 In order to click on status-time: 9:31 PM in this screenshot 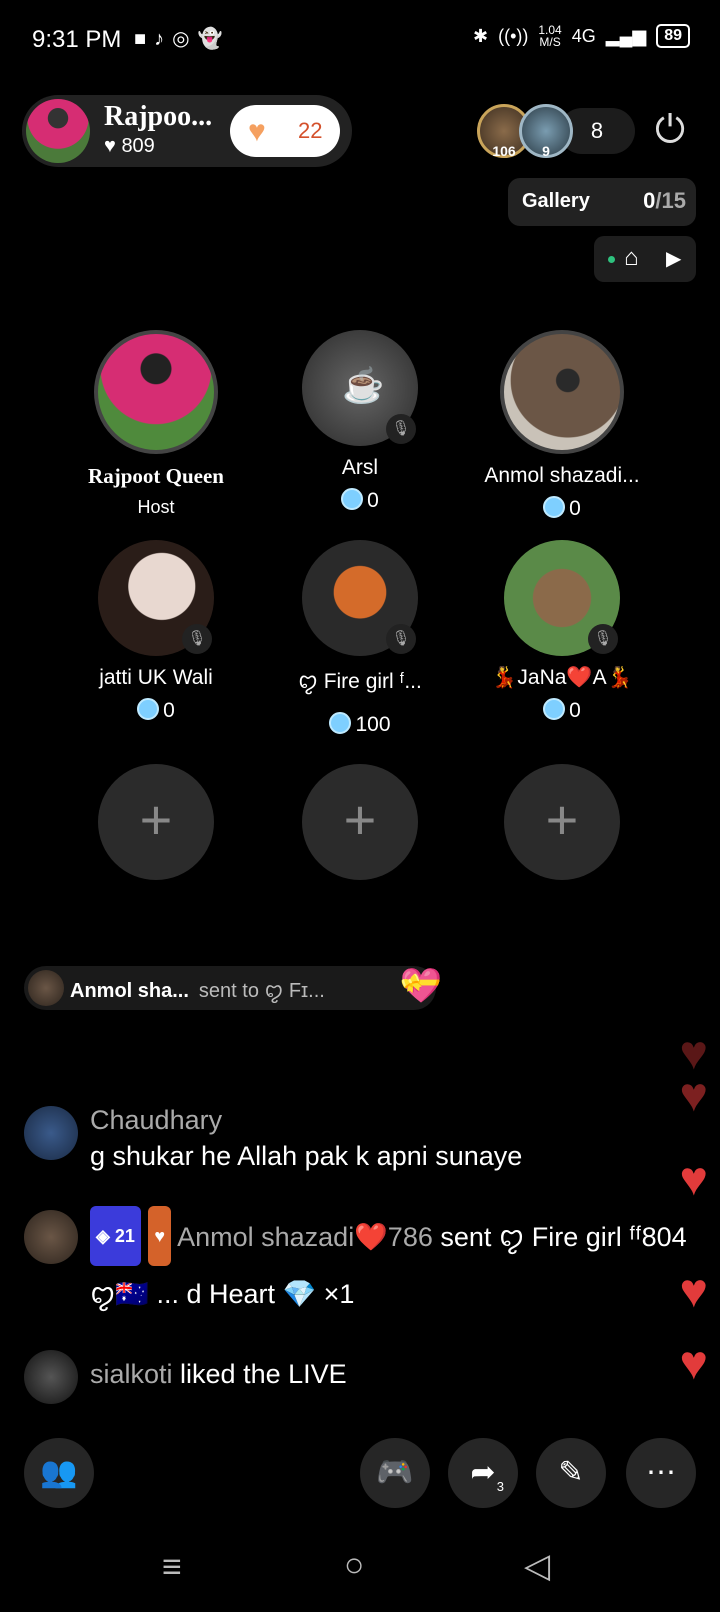, I will do `click(77, 39)`.